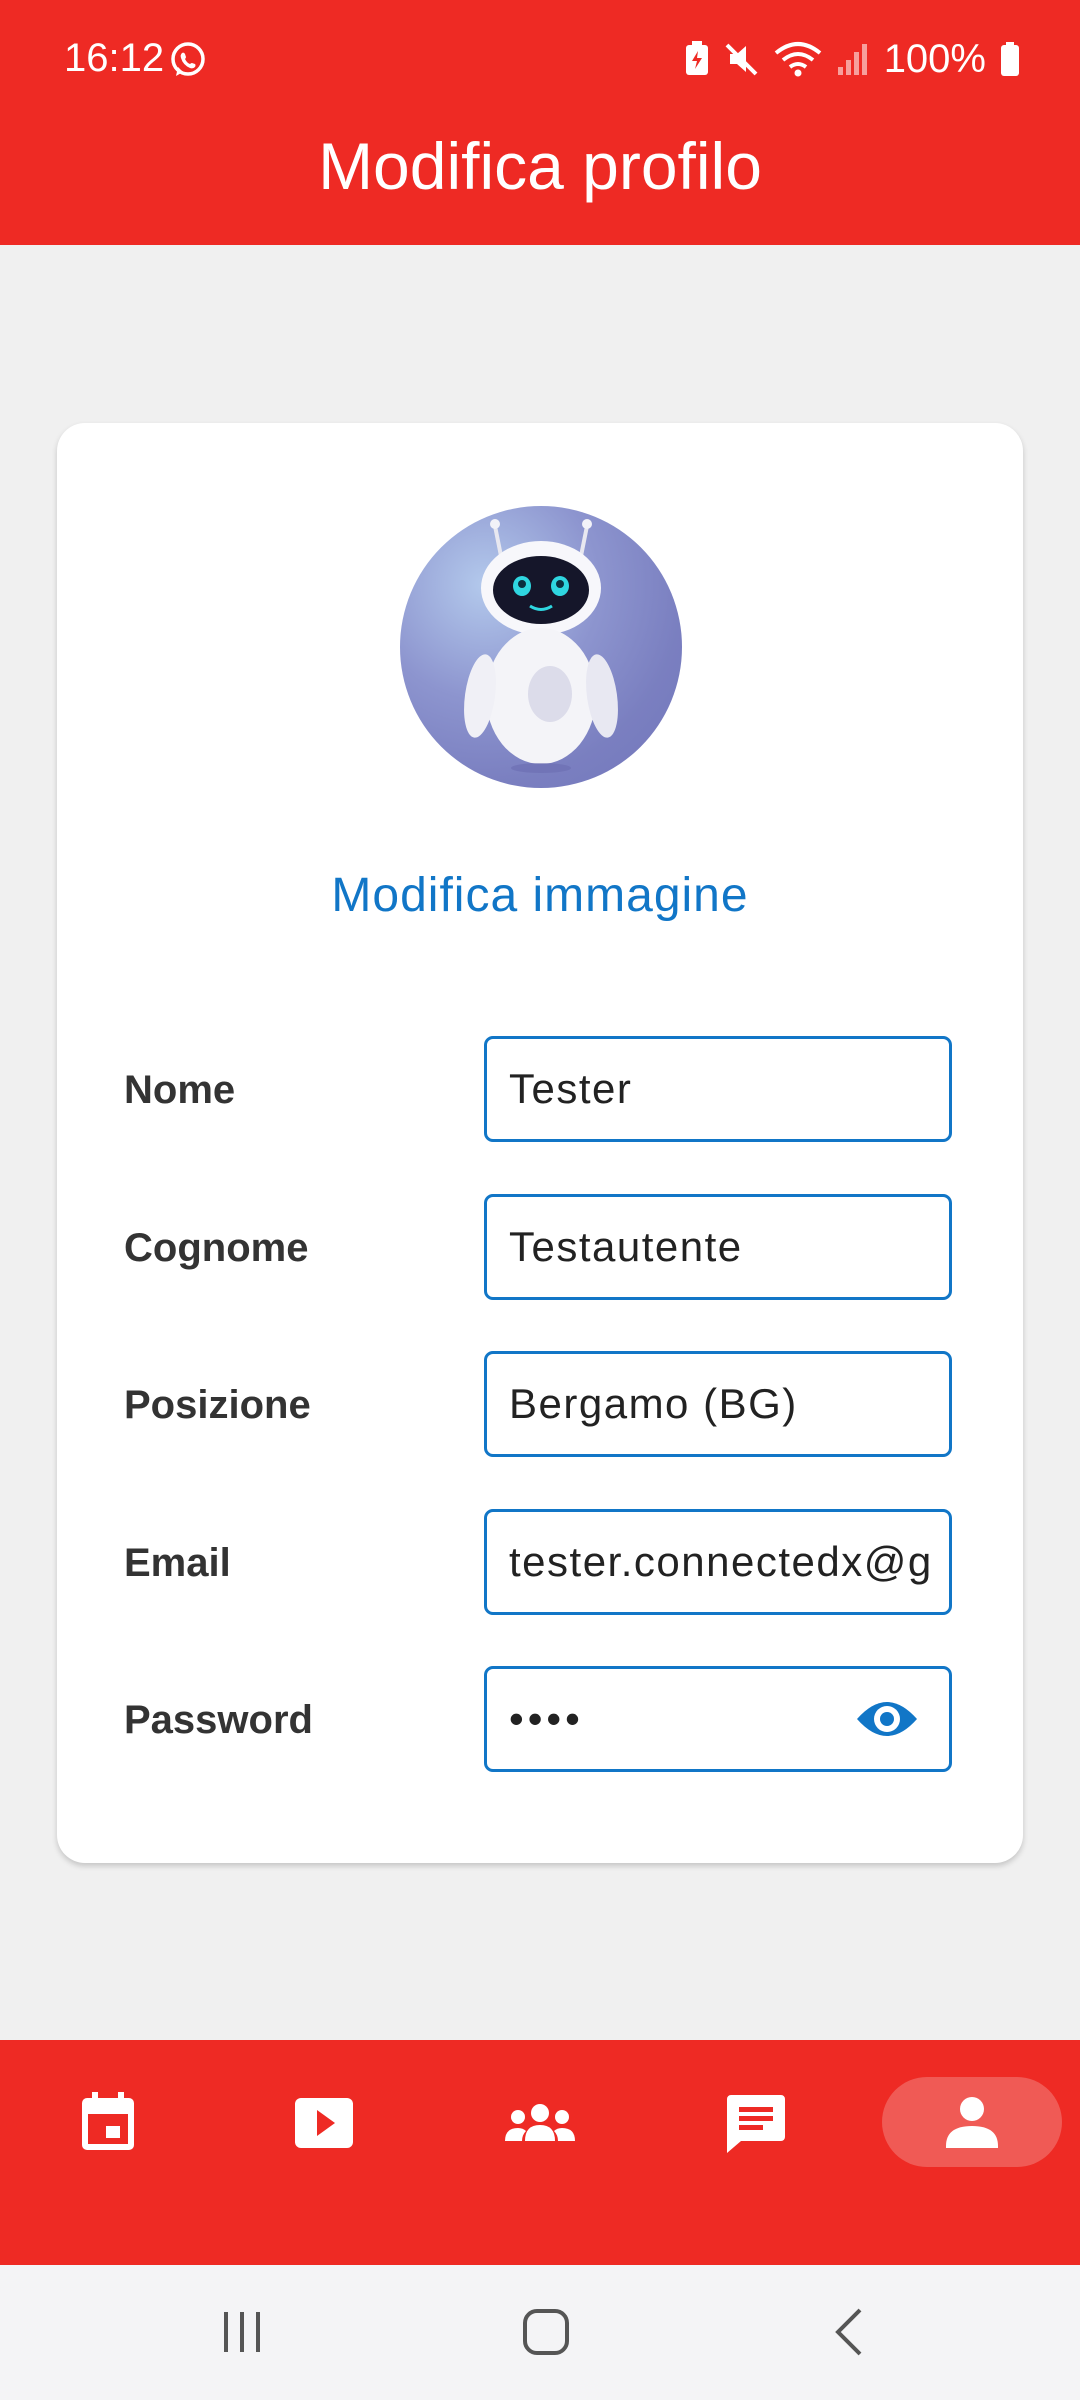 This screenshot has height=2400, width=1080. I want to click on home-icon, so click(546, 2332).